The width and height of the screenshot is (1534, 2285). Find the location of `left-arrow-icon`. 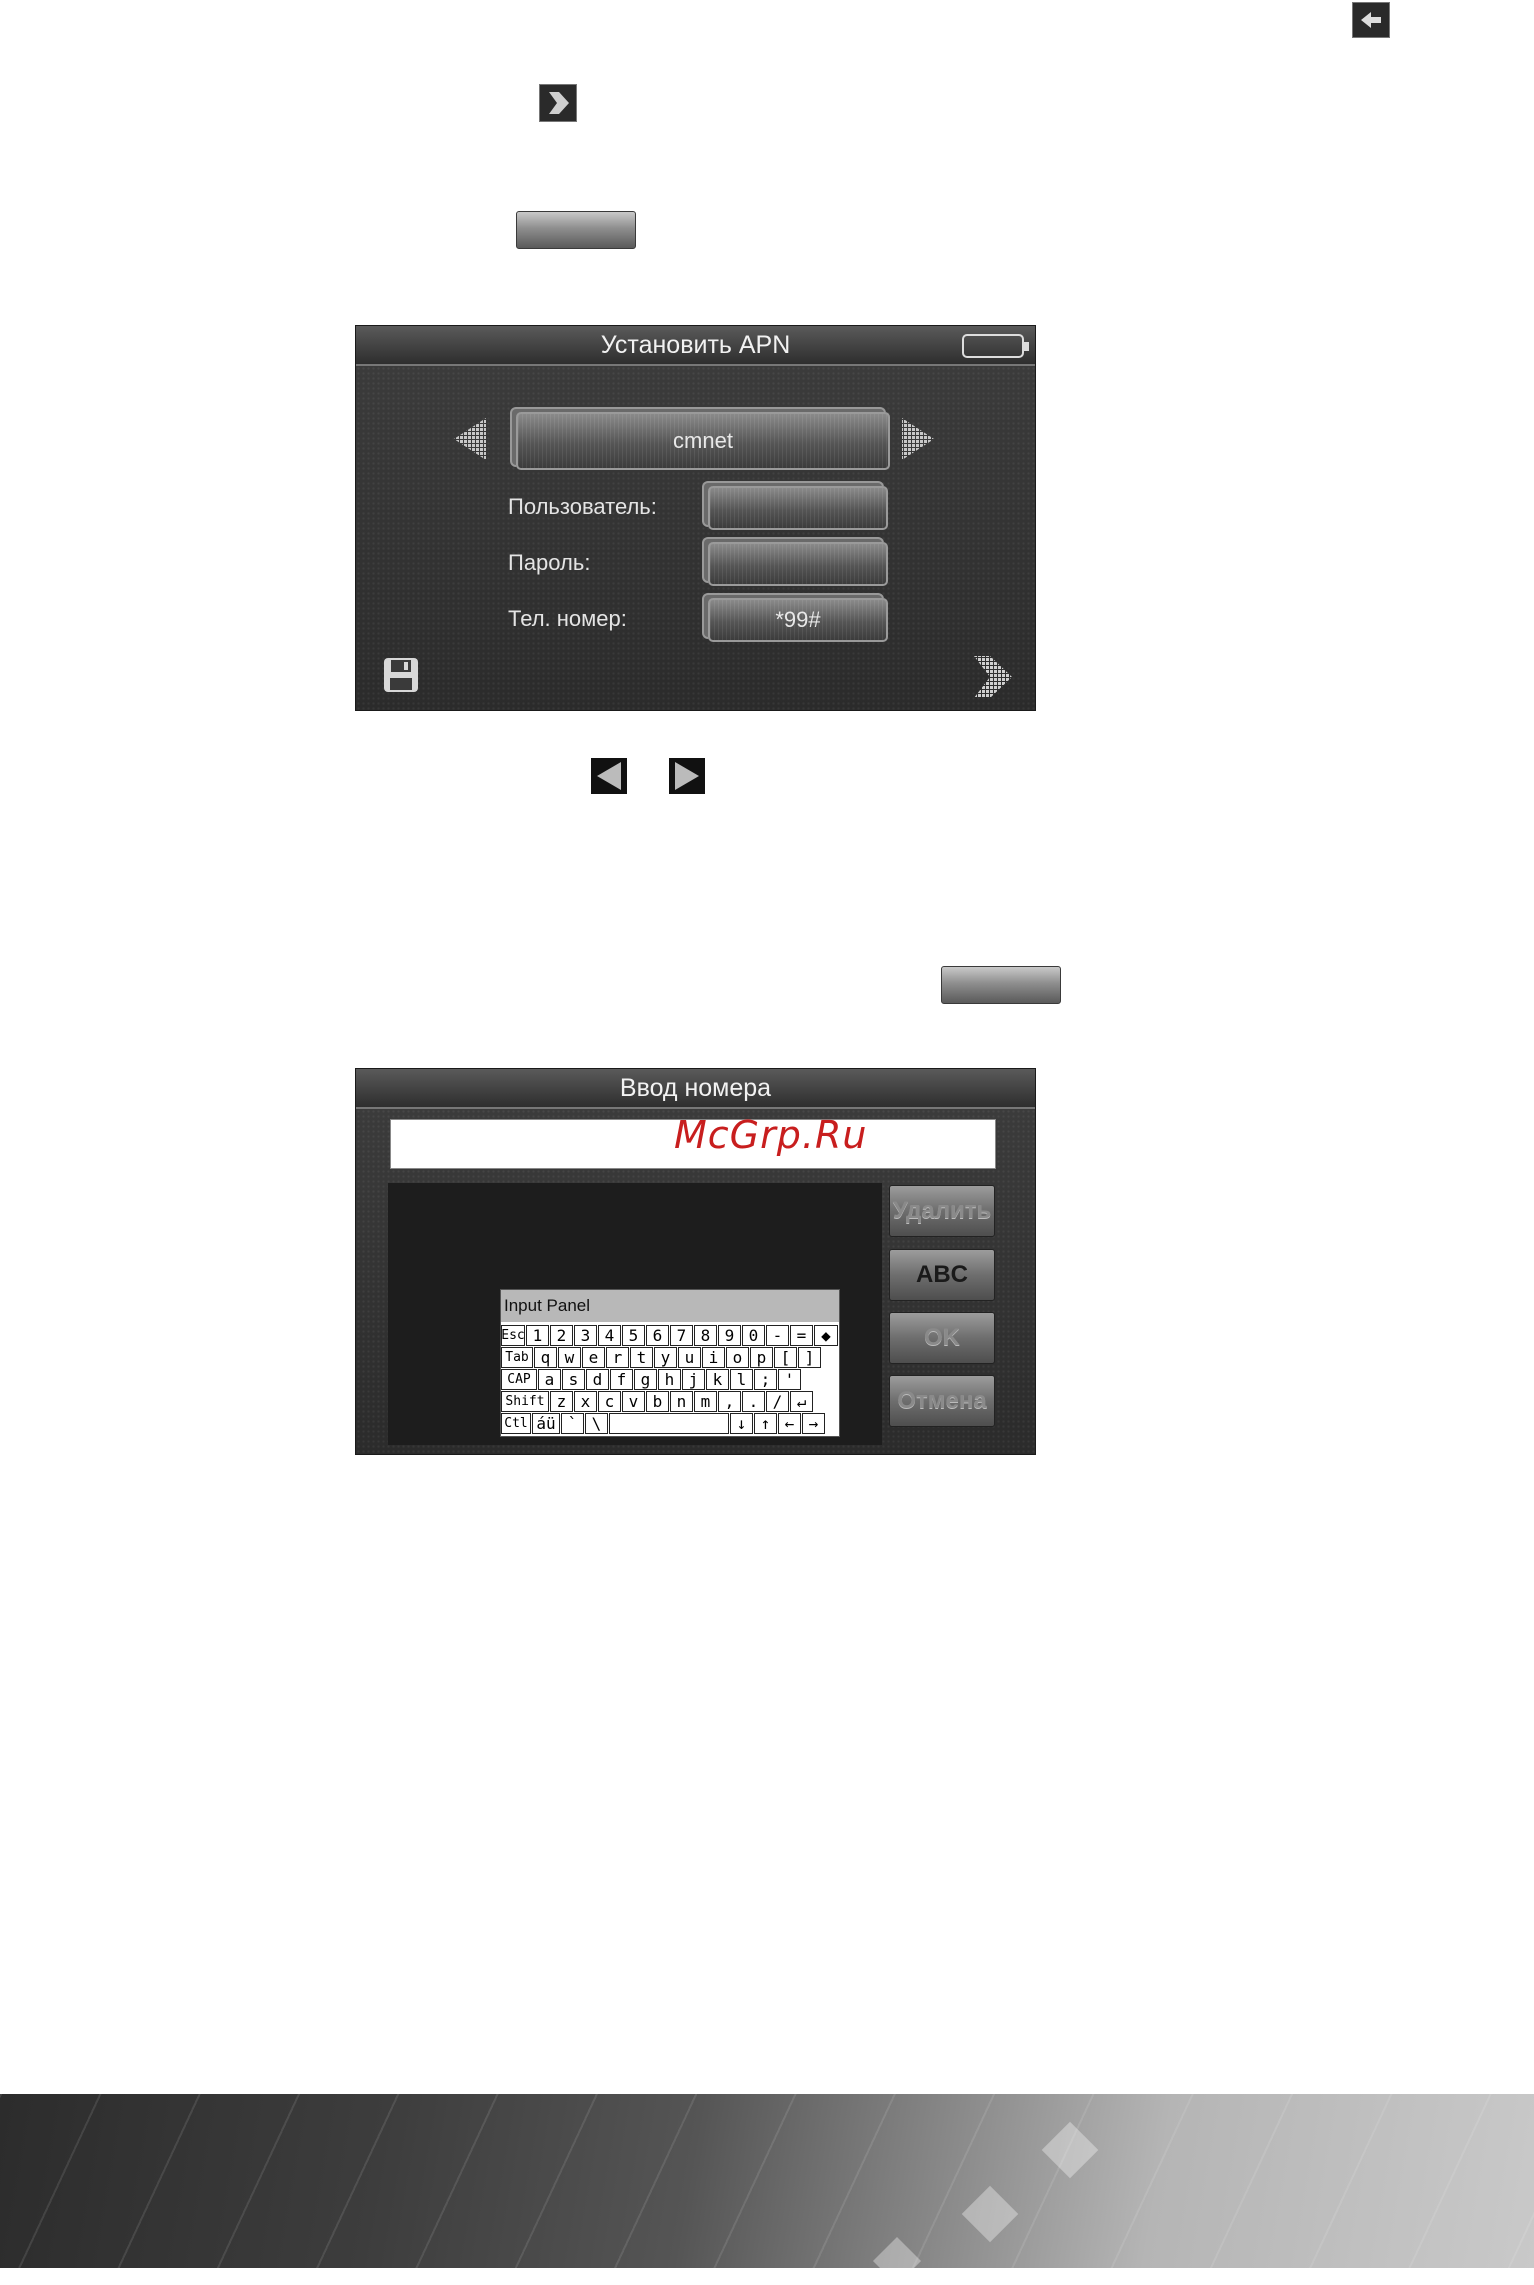

left-arrow-icon is located at coordinates (609, 776).